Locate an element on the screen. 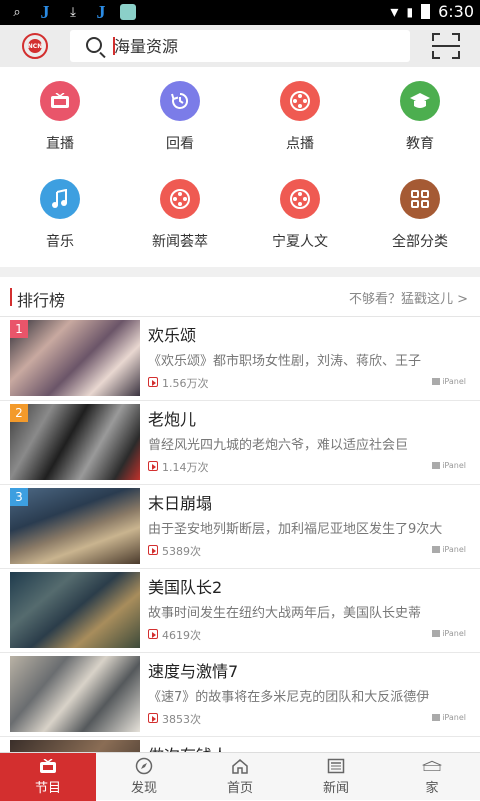  tab-label: 首页 is located at coordinates (239, 788).